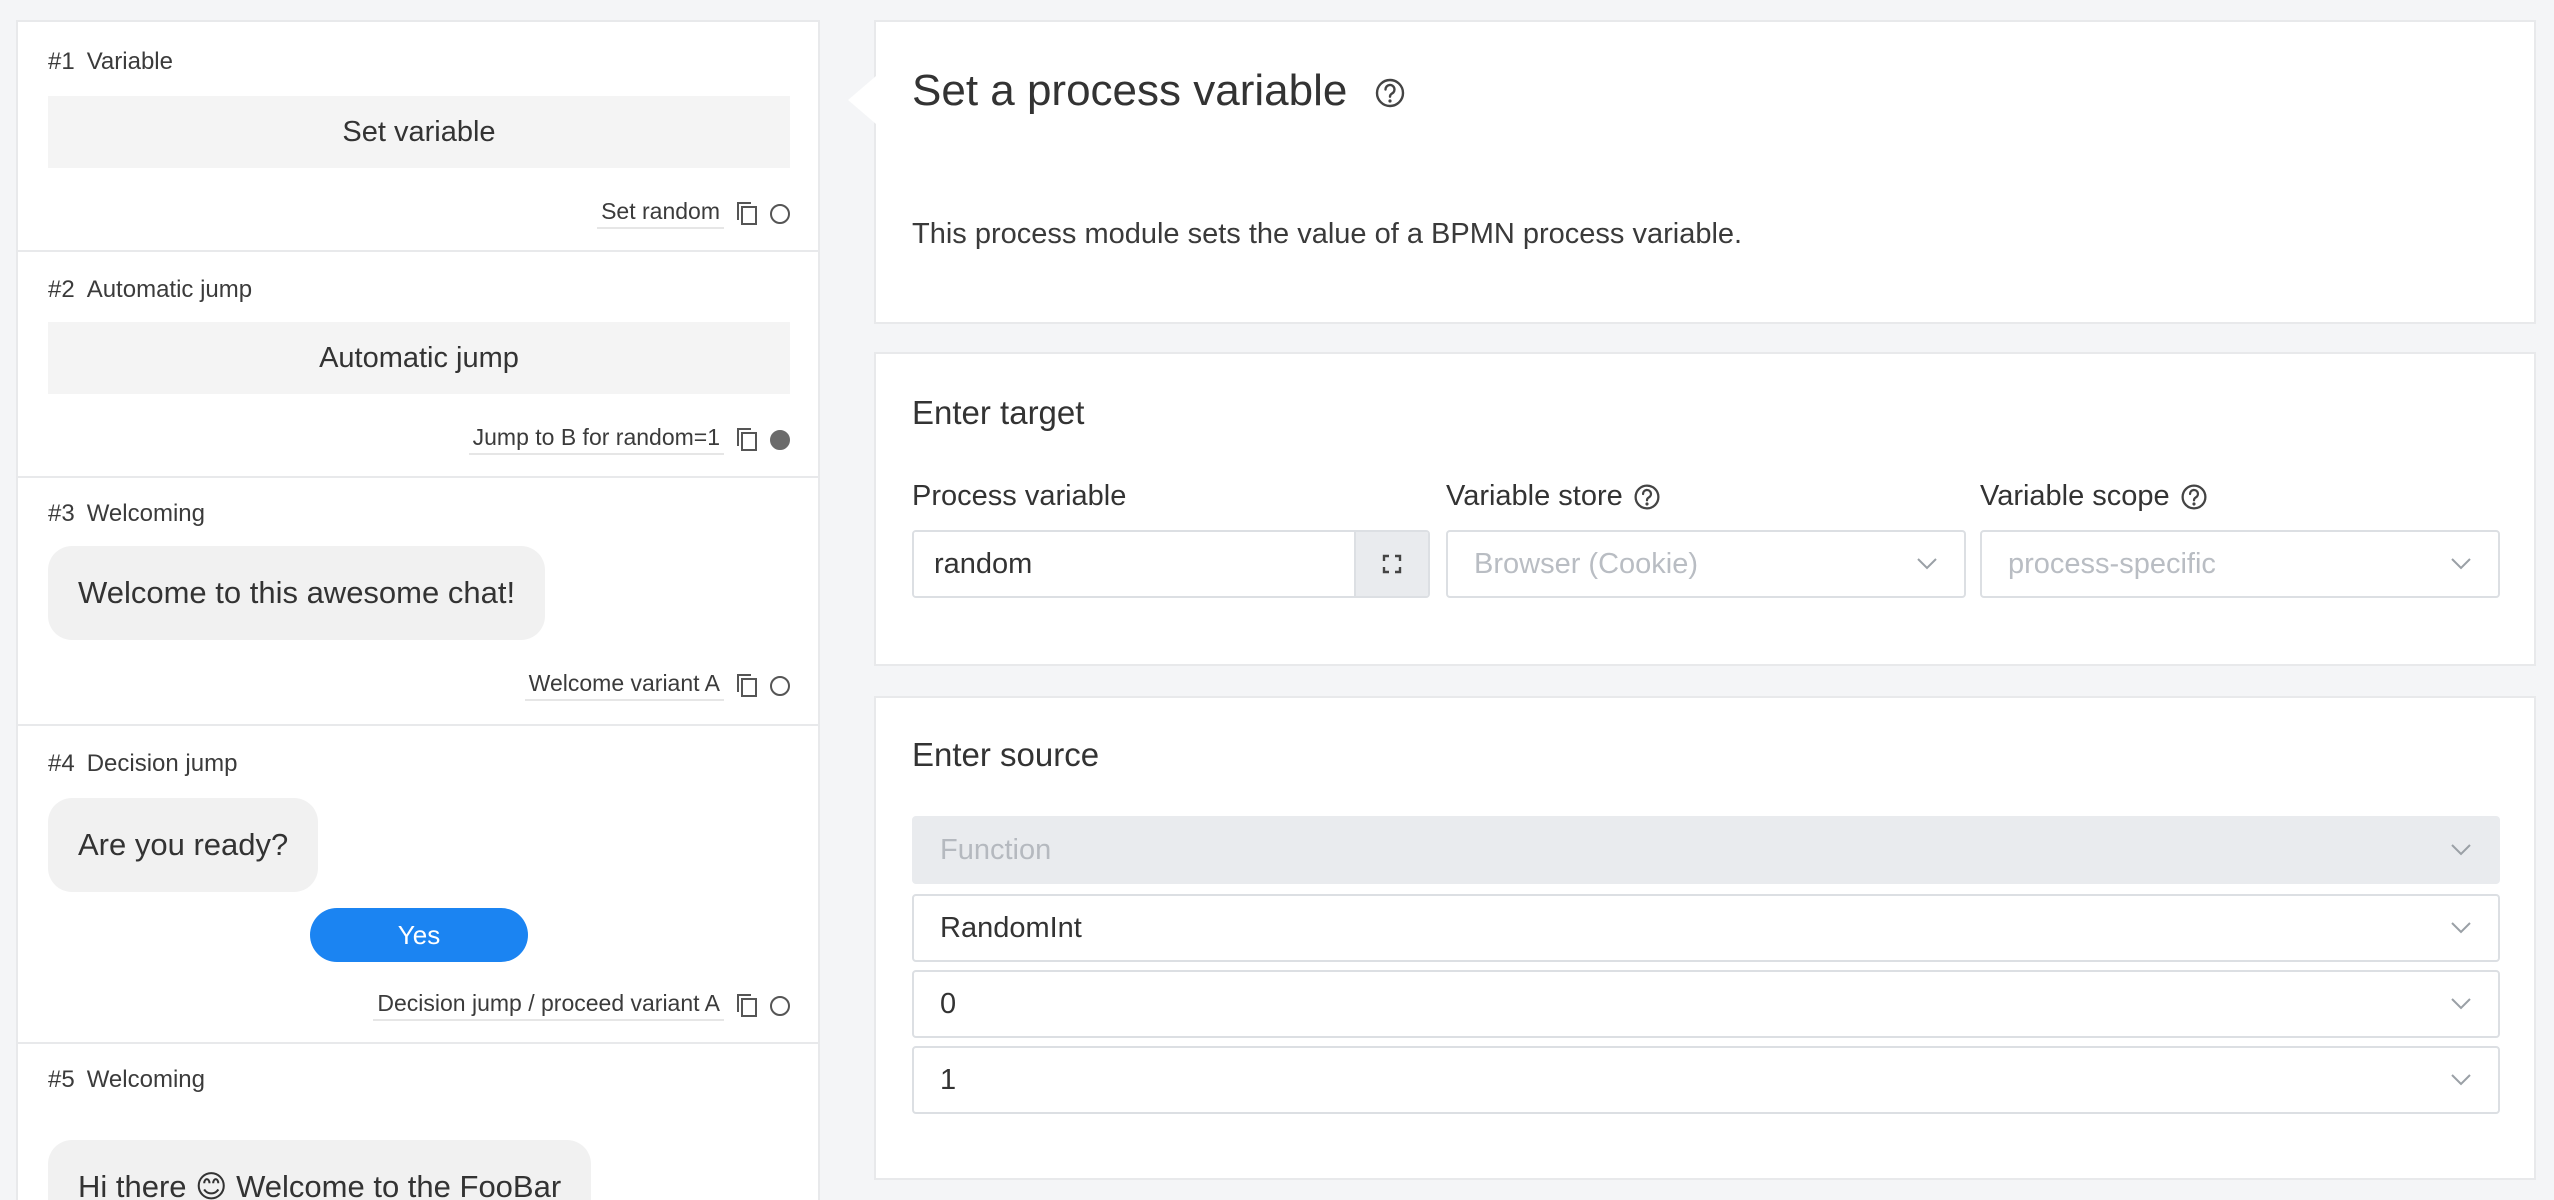 This screenshot has width=2554, height=1200. Describe the element at coordinates (129, 61) in the screenshot. I see `step-type: Variable` at that location.